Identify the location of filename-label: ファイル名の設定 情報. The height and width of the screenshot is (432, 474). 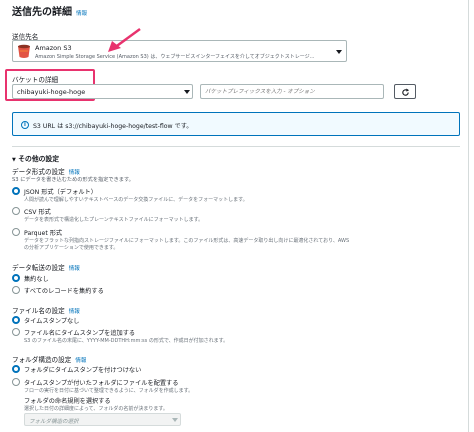
(46, 310).